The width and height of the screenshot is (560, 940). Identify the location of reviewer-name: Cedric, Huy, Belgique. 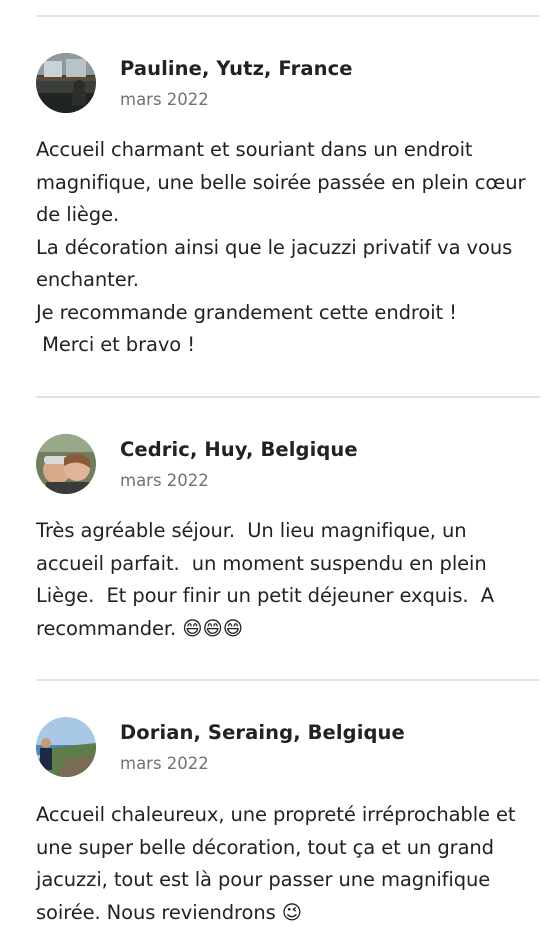
(239, 449).